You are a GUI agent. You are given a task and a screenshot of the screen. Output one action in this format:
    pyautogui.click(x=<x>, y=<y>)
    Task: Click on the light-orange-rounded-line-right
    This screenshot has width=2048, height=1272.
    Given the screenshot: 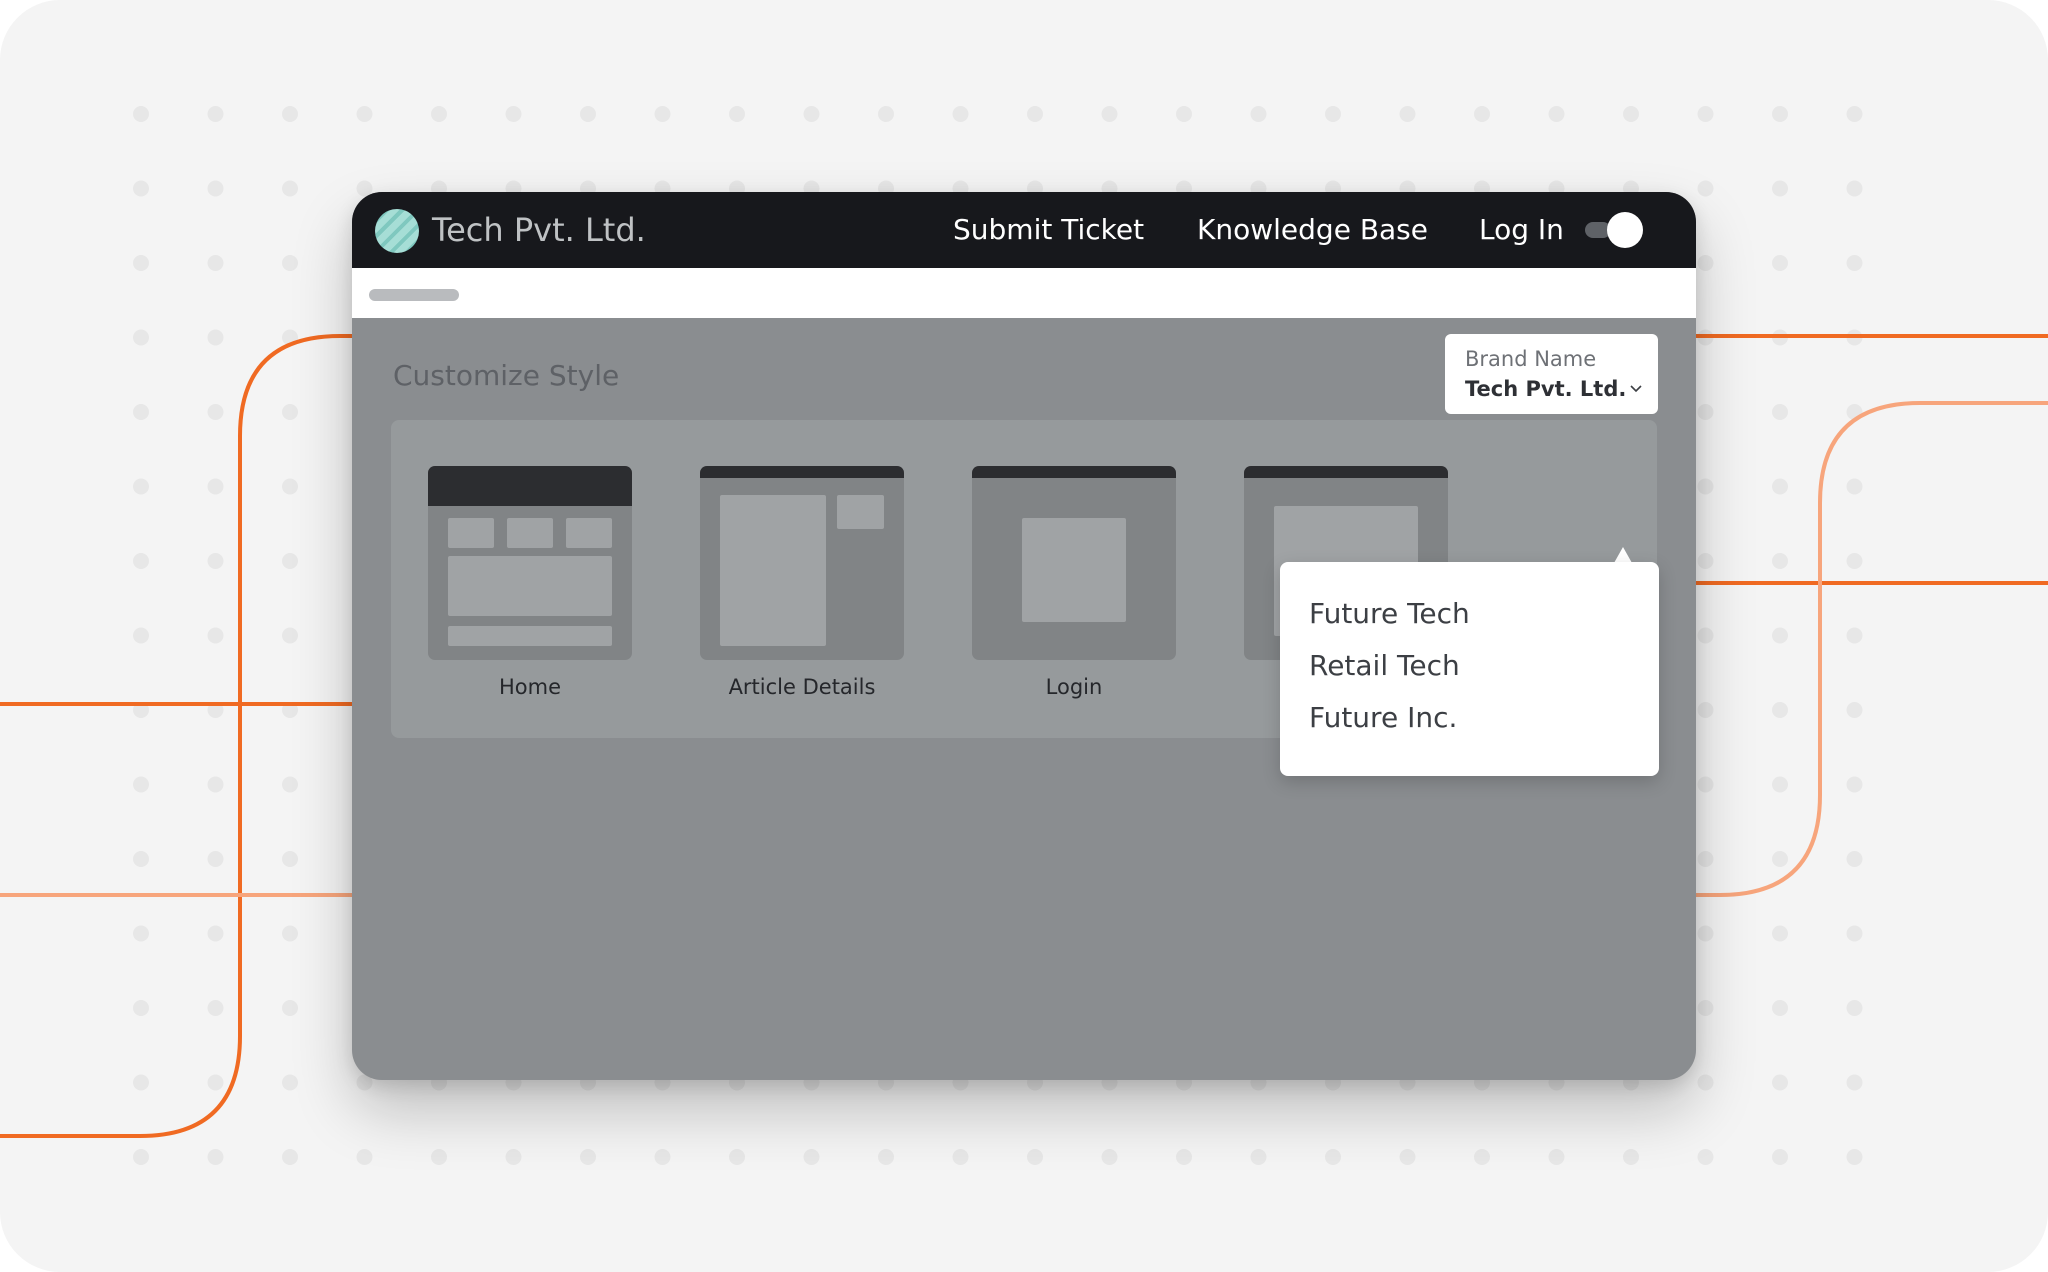 What is the action you would take?
    pyautogui.click(x=1869, y=649)
    